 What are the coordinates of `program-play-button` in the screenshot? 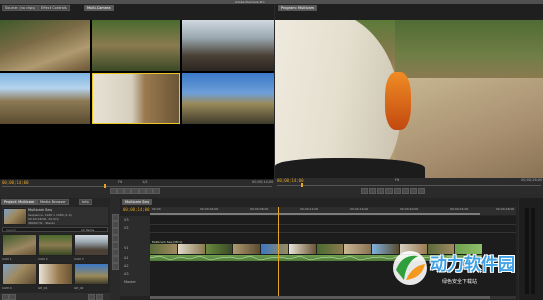 It's located at (389, 191).